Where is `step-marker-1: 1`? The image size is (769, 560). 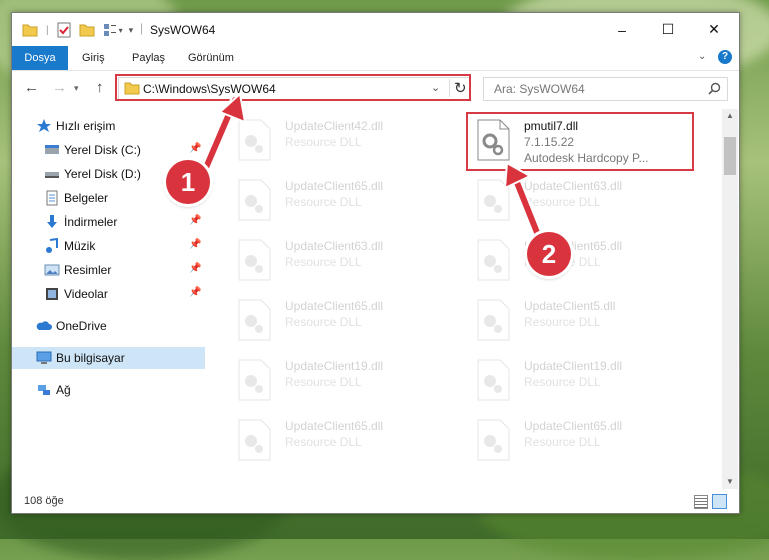 step-marker-1: 1 is located at coordinates (188, 182).